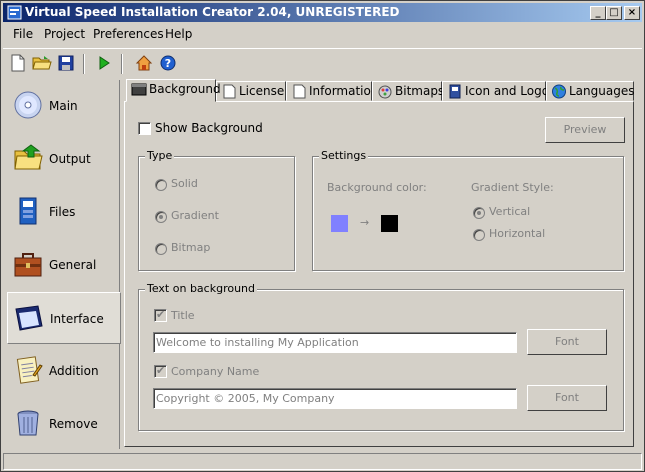  I want to click on open-folder-icon, so click(42, 63).